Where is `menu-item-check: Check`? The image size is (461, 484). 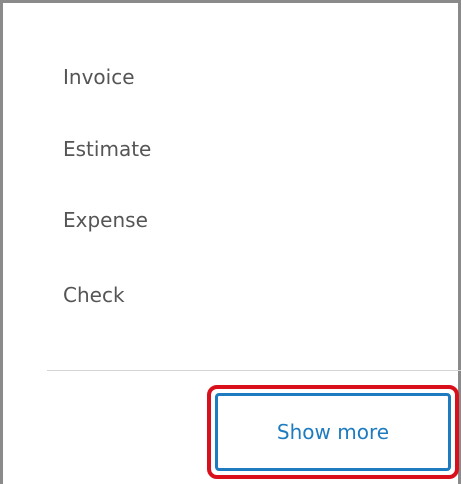
menu-item-check: Check is located at coordinates (94, 295).